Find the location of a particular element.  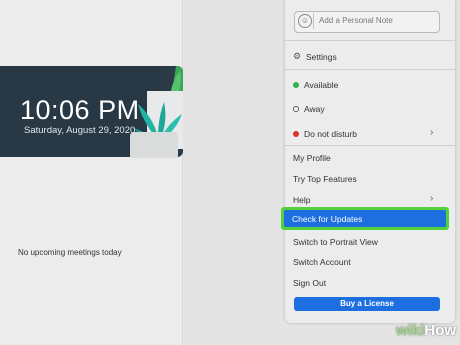

watermark-suffix: How is located at coordinates (440, 330).